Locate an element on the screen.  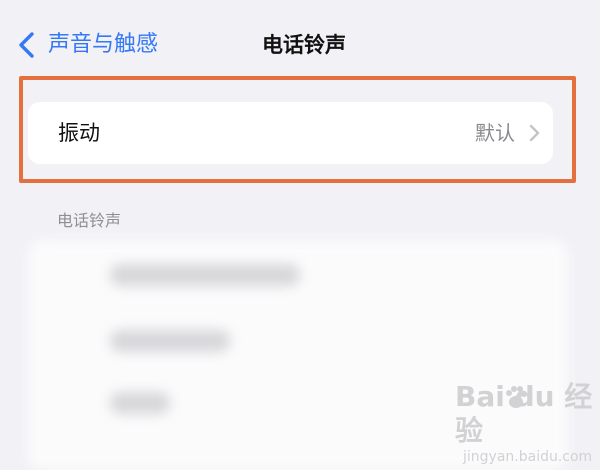
page-title: 电话铃声 is located at coordinates (304, 45).